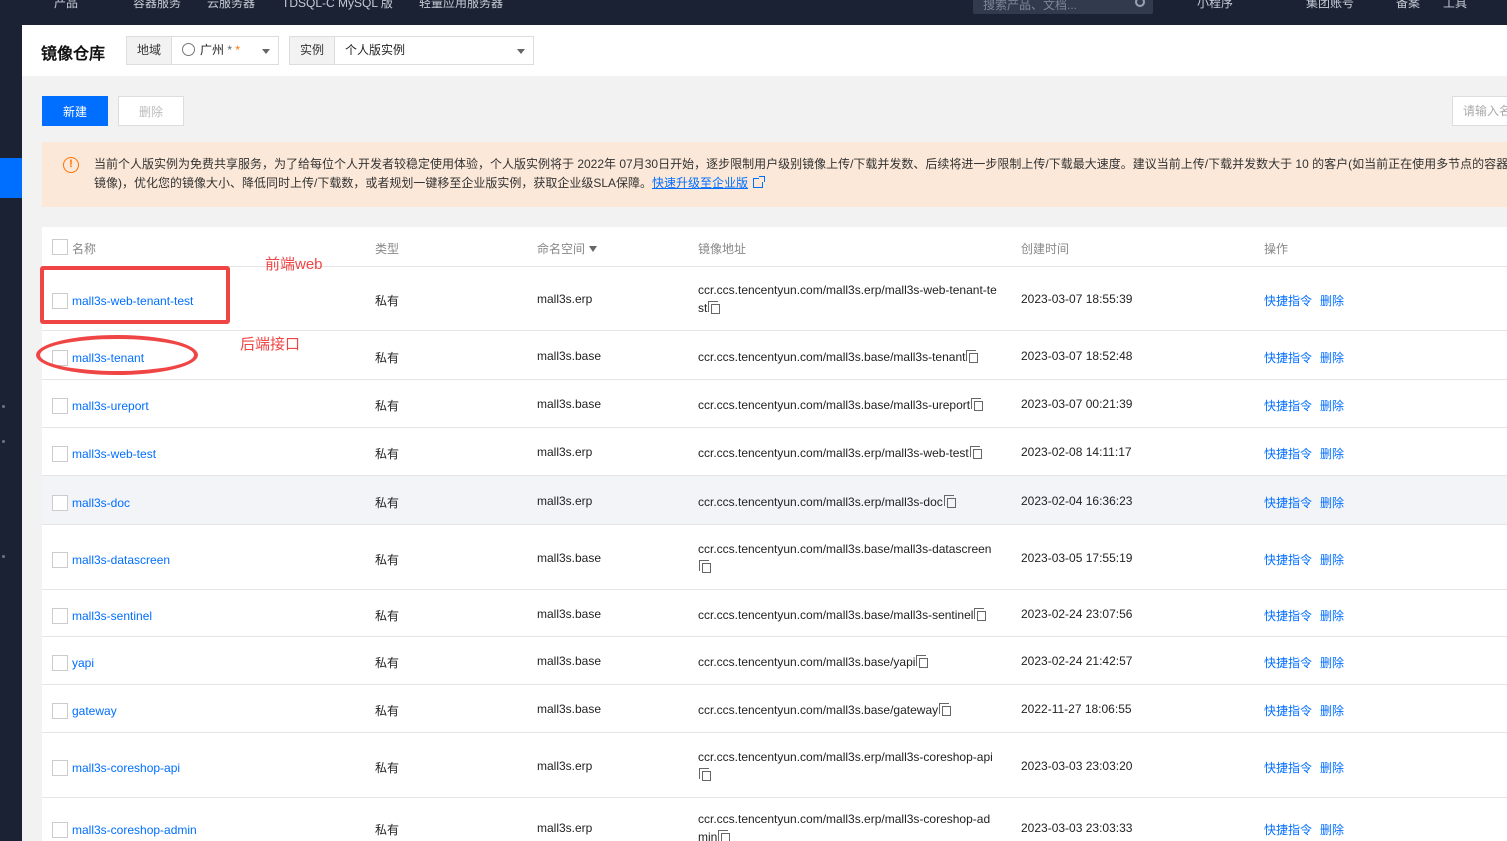  What do you see at coordinates (294, 264) in the screenshot?
I see `annotation-frontend-label: 前端web` at bounding box center [294, 264].